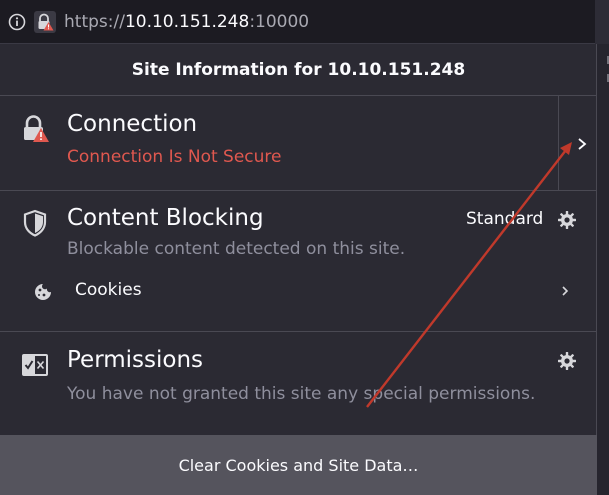 This screenshot has width=609, height=495. Describe the element at coordinates (132, 124) in the screenshot. I see `connection-title: Connection` at that location.